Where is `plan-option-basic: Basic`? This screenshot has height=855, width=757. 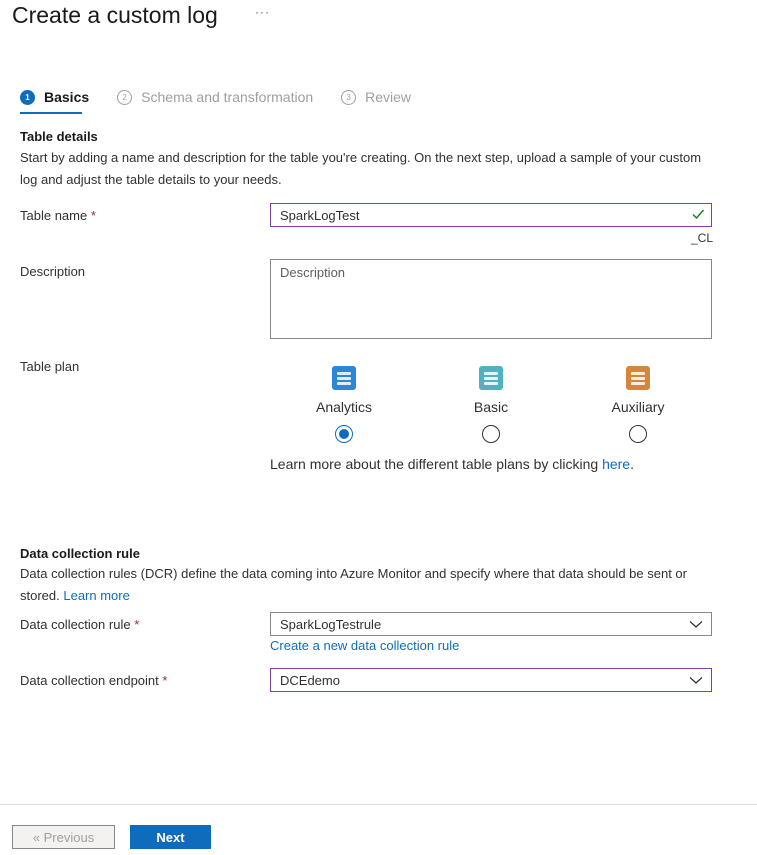 plan-option-basic: Basic is located at coordinates (491, 404).